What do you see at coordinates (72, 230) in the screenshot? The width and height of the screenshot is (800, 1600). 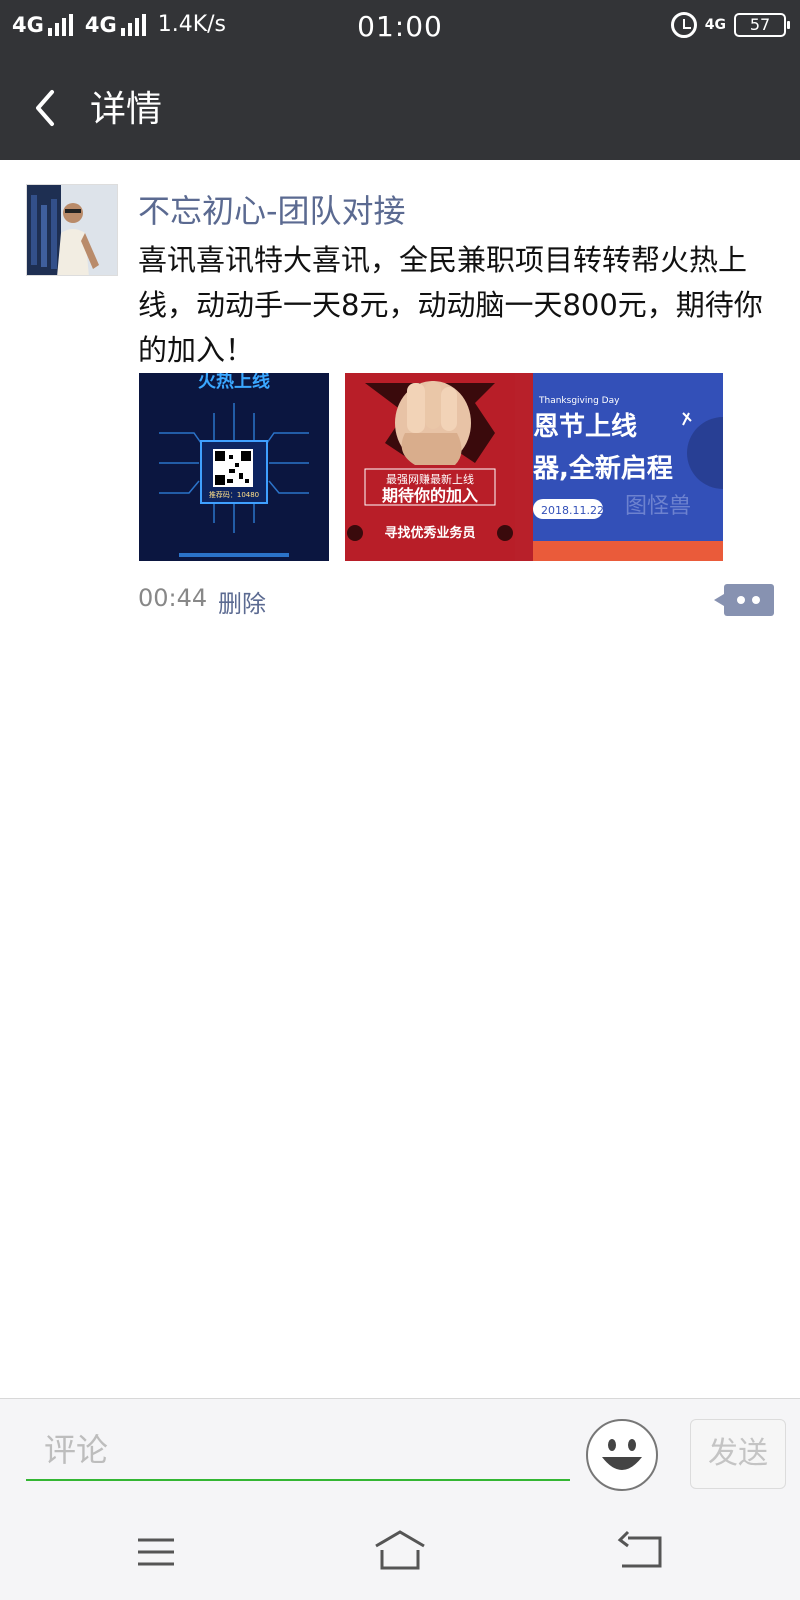 I see `avatar` at bounding box center [72, 230].